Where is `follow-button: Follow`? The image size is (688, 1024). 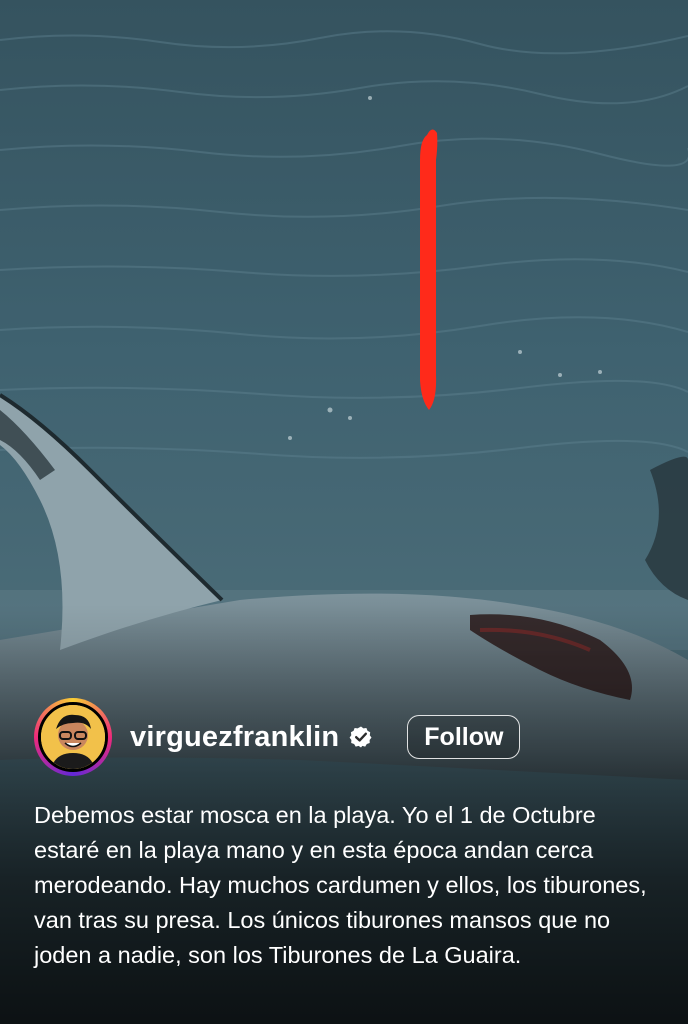
follow-button: Follow is located at coordinates (464, 737).